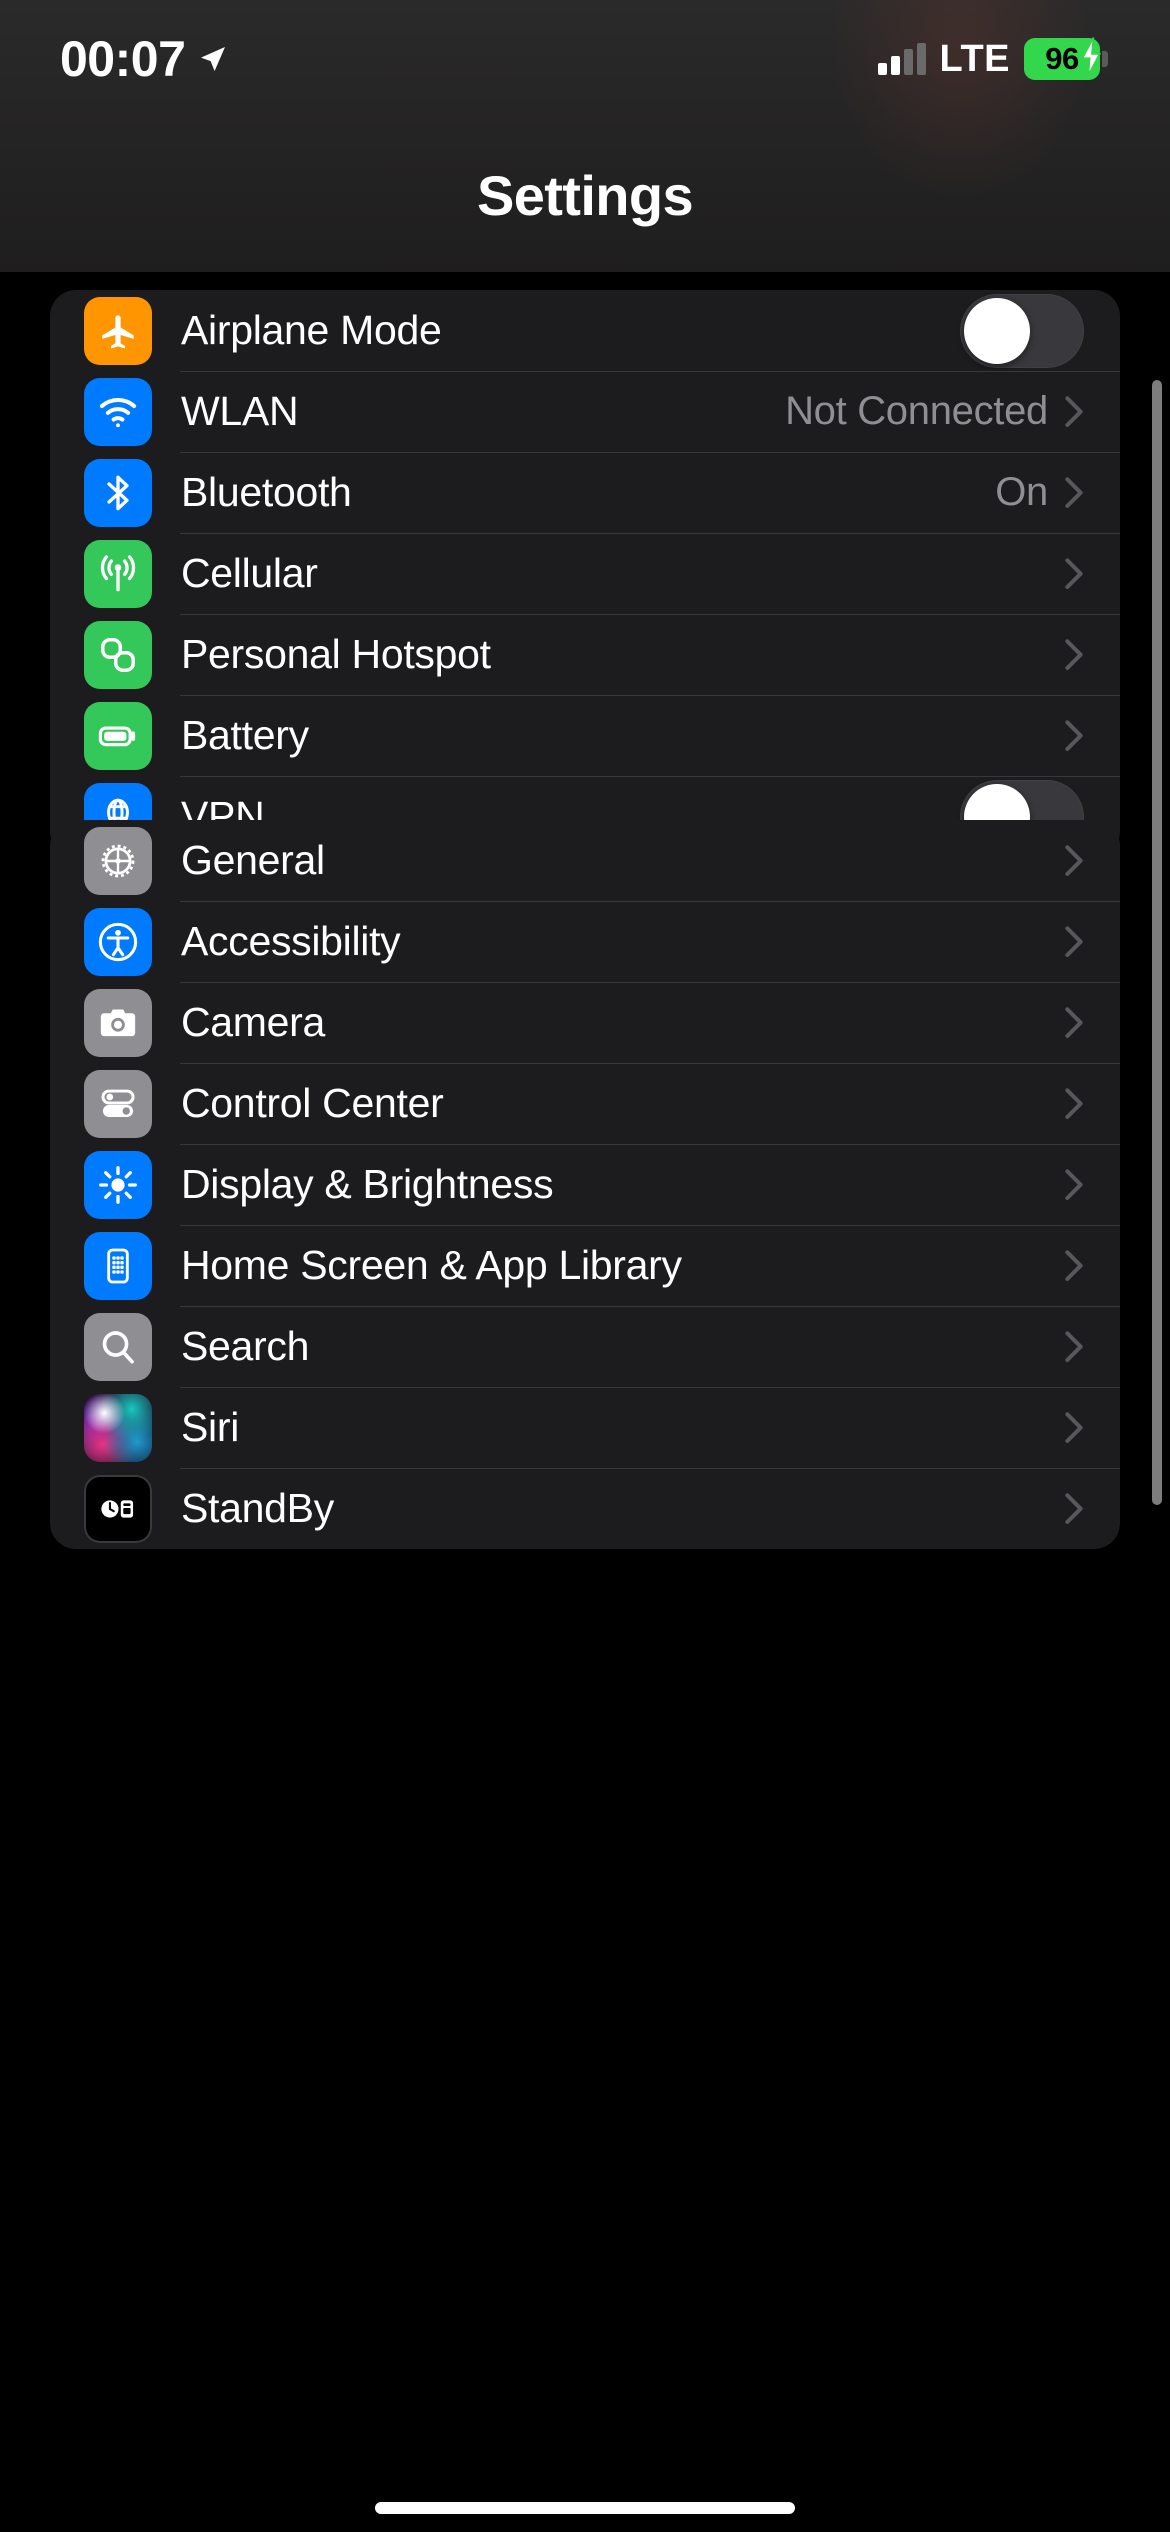 This screenshot has height=2532, width=1170. What do you see at coordinates (118, 1508) in the screenshot?
I see `standby-icon` at bounding box center [118, 1508].